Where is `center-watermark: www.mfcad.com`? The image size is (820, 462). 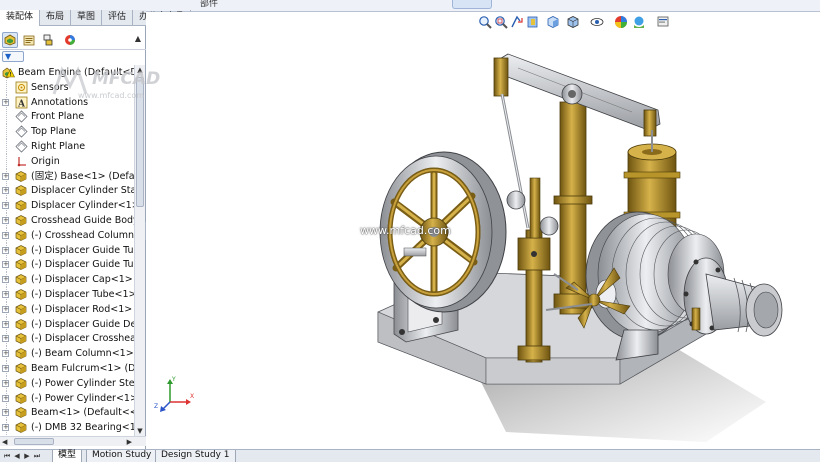
center-watermark: www.mfcad.com is located at coordinates (405, 230).